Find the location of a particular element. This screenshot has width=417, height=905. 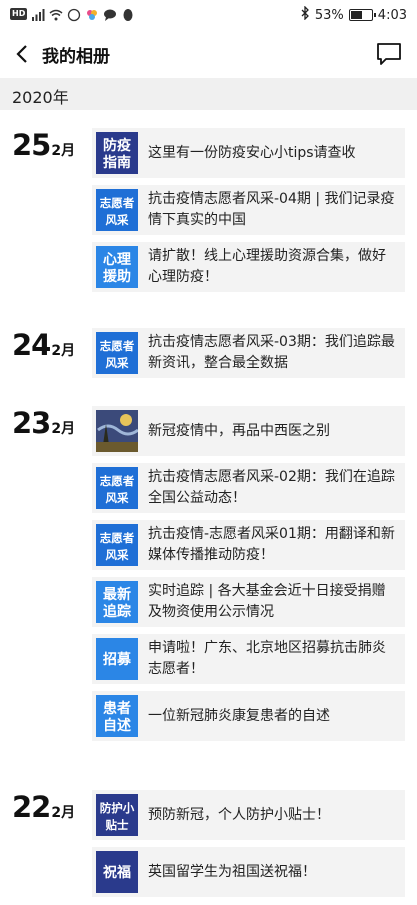

album-post: 防疫 指南 这里有一份防疫安心小tips请查收 is located at coordinates (248, 153).